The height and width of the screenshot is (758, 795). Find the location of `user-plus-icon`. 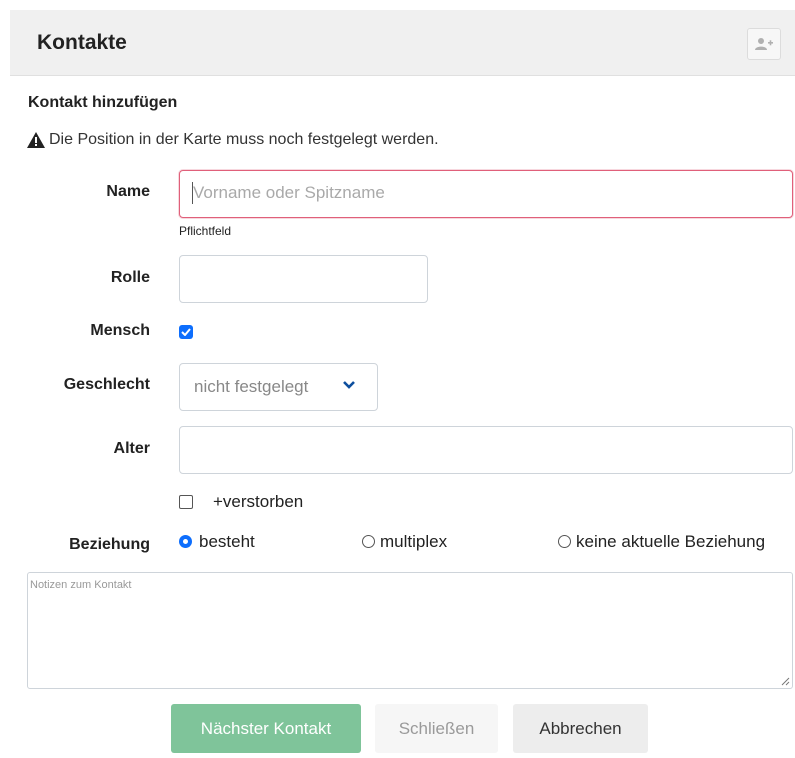

user-plus-icon is located at coordinates (764, 44).